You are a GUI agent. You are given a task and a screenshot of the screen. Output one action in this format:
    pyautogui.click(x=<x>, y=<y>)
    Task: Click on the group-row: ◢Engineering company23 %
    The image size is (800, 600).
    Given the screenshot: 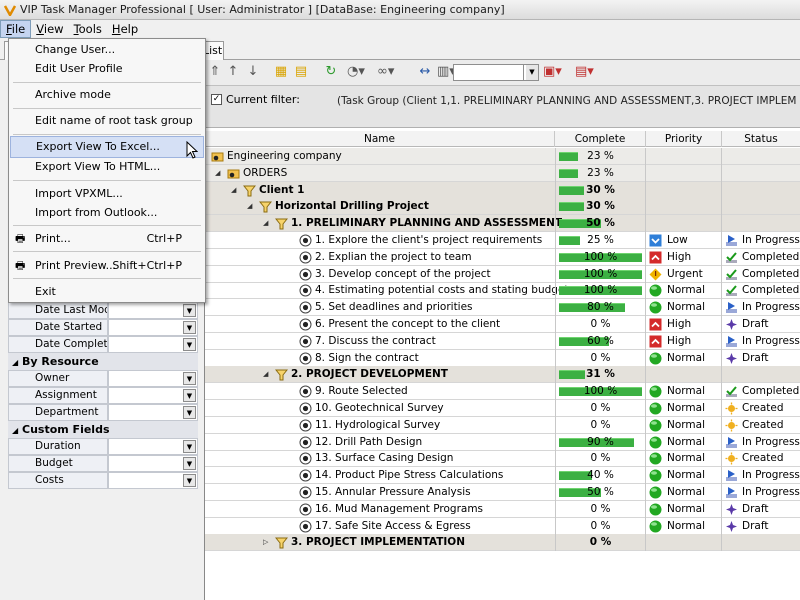 What is the action you would take?
    pyautogui.click(x=499, y=156)
    